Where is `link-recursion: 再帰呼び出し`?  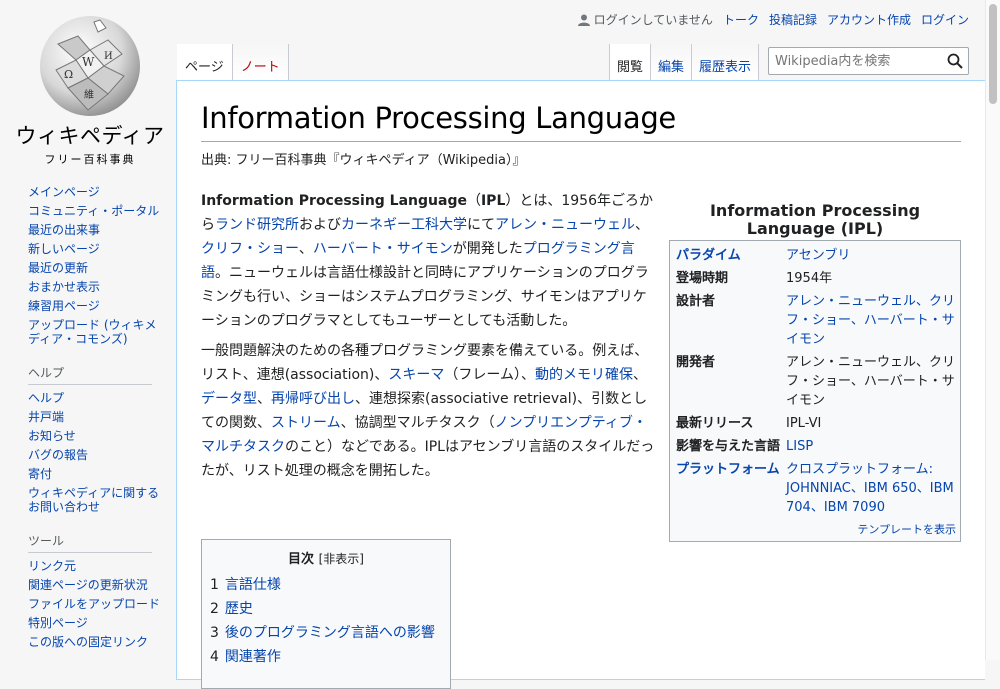
link-recursion: 再帰呼び出し is located at coordinates (313, 399).